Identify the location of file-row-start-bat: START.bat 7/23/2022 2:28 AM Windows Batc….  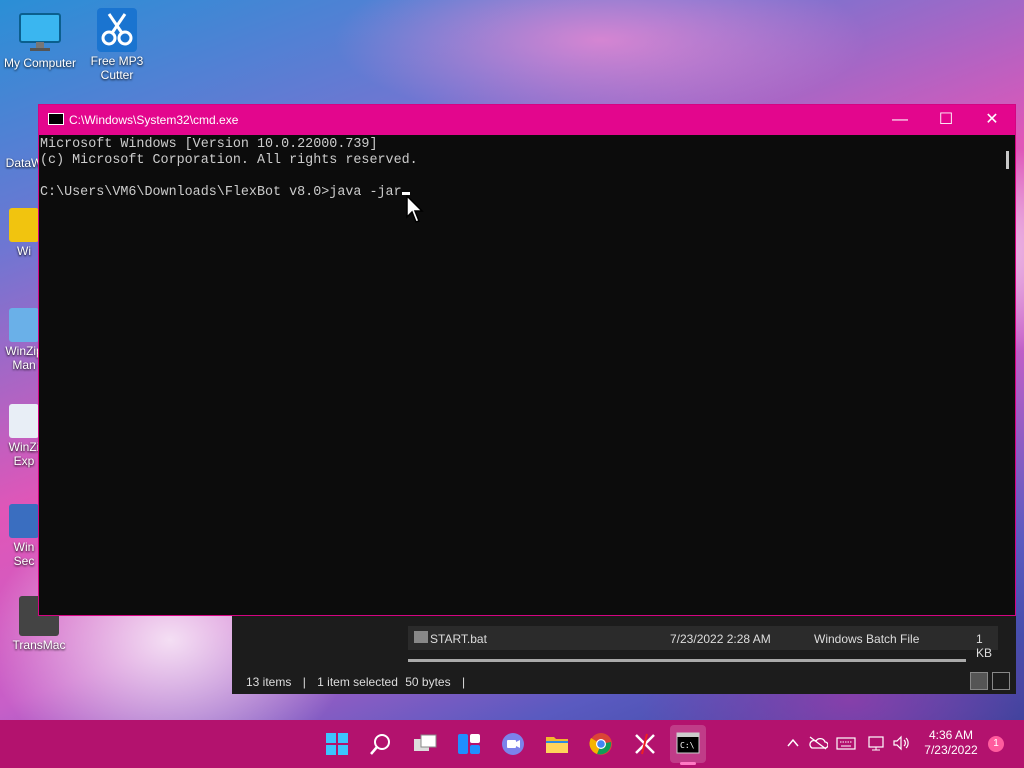
(703, 643).